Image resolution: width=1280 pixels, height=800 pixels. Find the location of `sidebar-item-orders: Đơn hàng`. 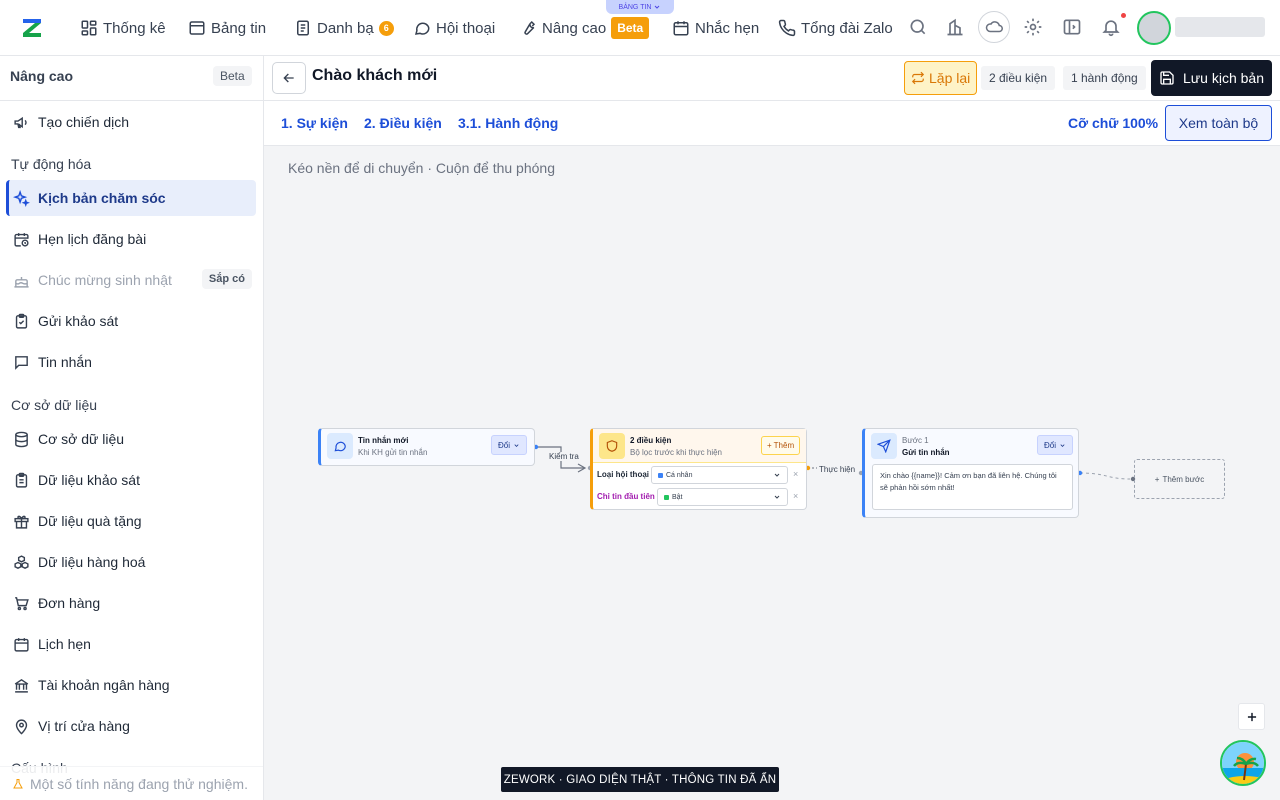

sidebar-item-orders: Đơn hàng is located at coordinates (131, 603).